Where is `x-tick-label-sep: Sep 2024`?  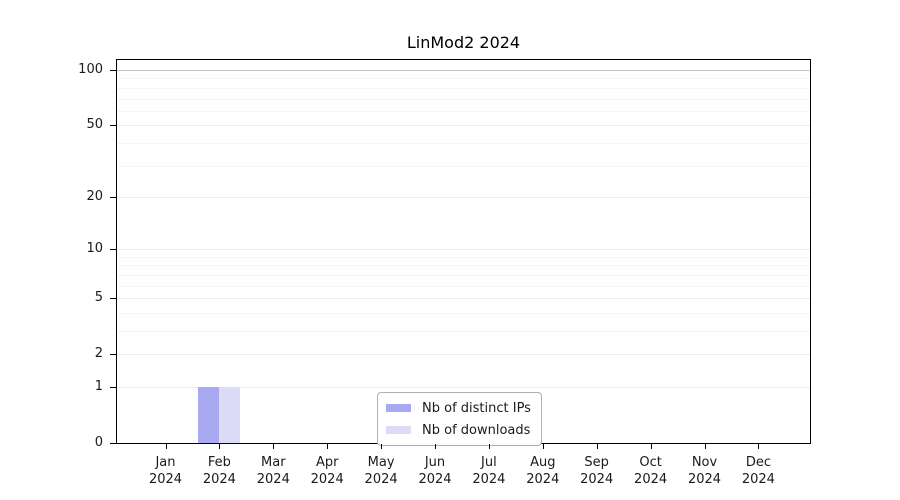 x-tick-label-sep: Sep 2024 is located at coordinates (597, 471).